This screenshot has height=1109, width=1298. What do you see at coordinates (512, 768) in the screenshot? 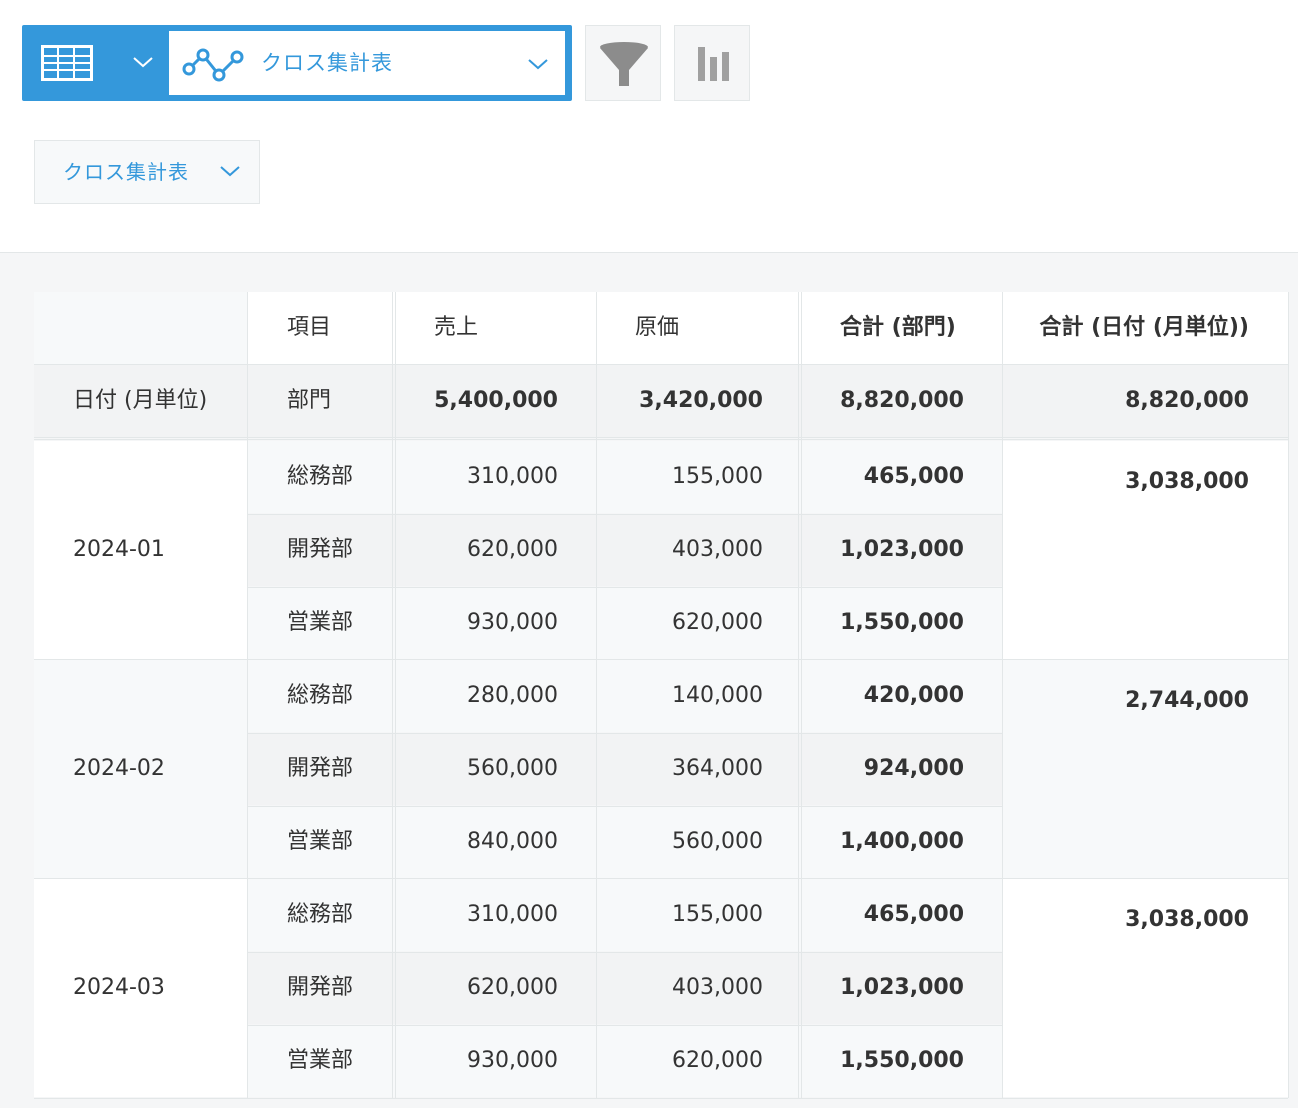
I see `row-sales-text: 560,000` at bounding box center [512, 768].